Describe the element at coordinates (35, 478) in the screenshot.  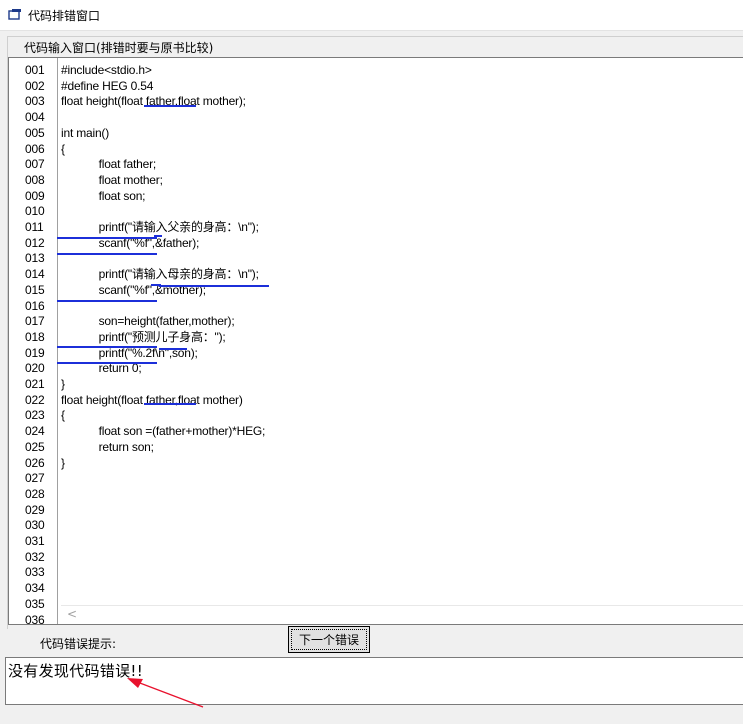
I see `line-number: 027` at that location.